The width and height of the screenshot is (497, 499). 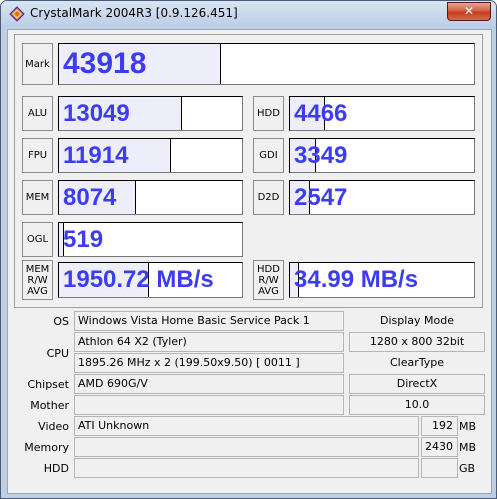 What do you see at coordinates (468, 447) in the screenshot?
I see `memory-size-unit: MB` at bounding box center [468, 447].